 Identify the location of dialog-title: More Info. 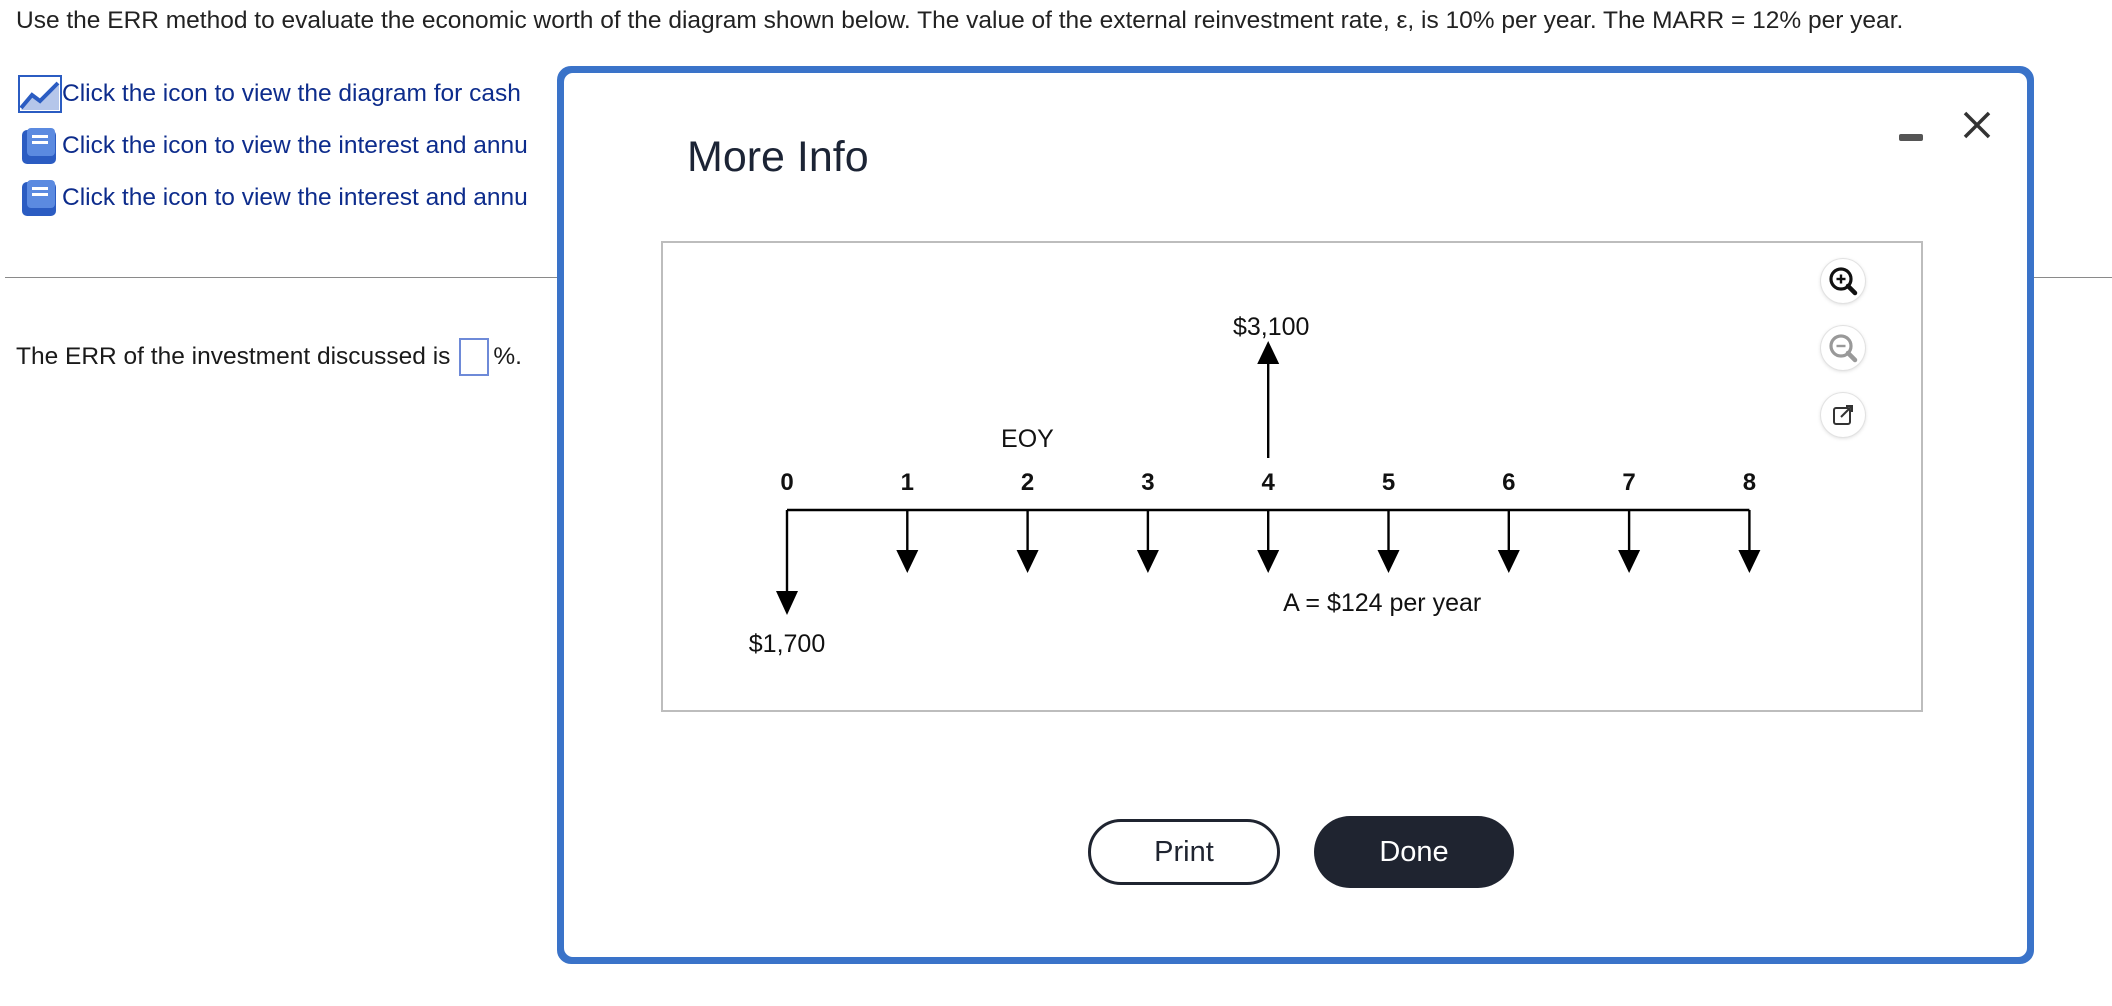
(778, 157).